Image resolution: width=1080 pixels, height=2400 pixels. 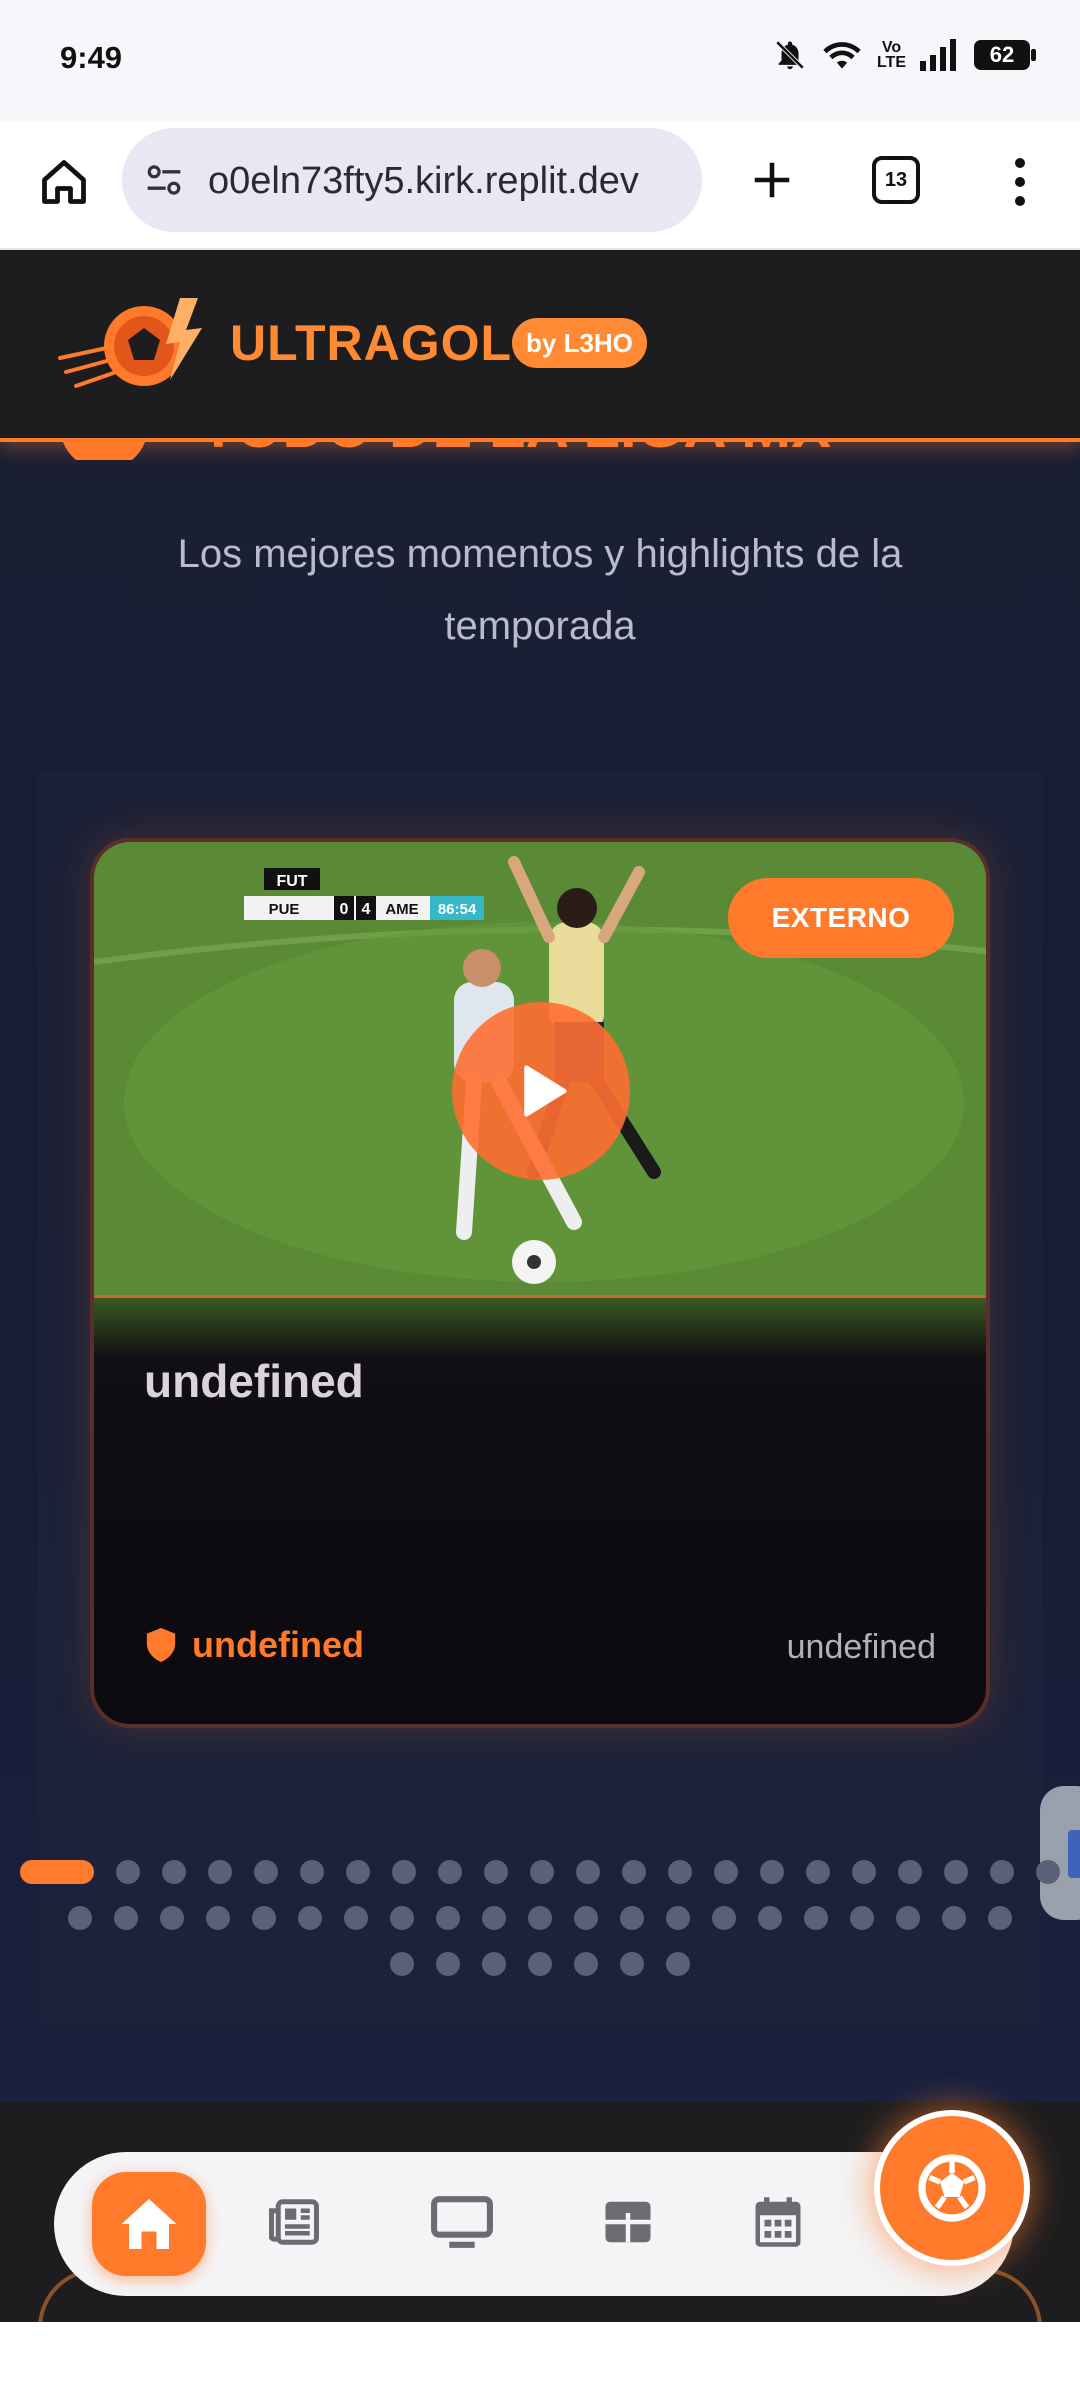 I want to click on wifi-icon, so click(x=842, y=55).